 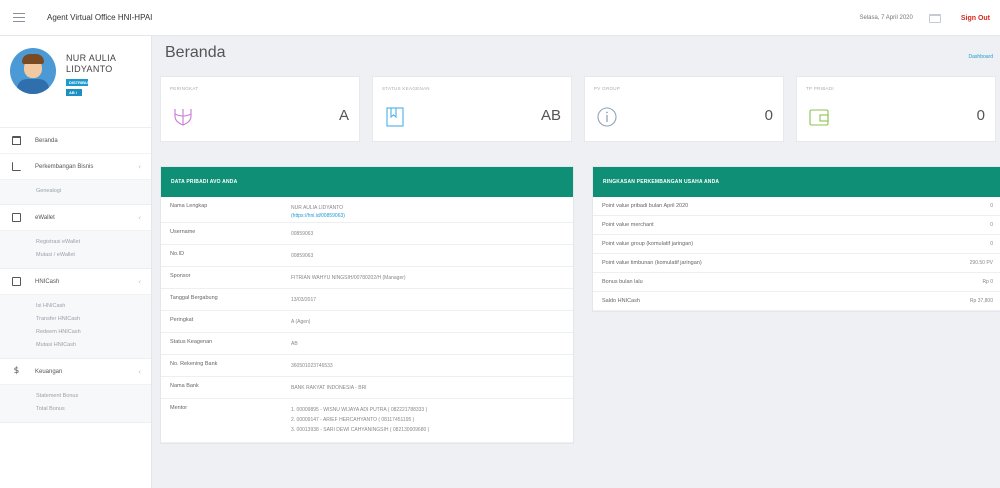 What do you see at coordinates (628, 225) in the screenshot?
I see `summary-label: Point value merchant` at bounding box center [628, 225].